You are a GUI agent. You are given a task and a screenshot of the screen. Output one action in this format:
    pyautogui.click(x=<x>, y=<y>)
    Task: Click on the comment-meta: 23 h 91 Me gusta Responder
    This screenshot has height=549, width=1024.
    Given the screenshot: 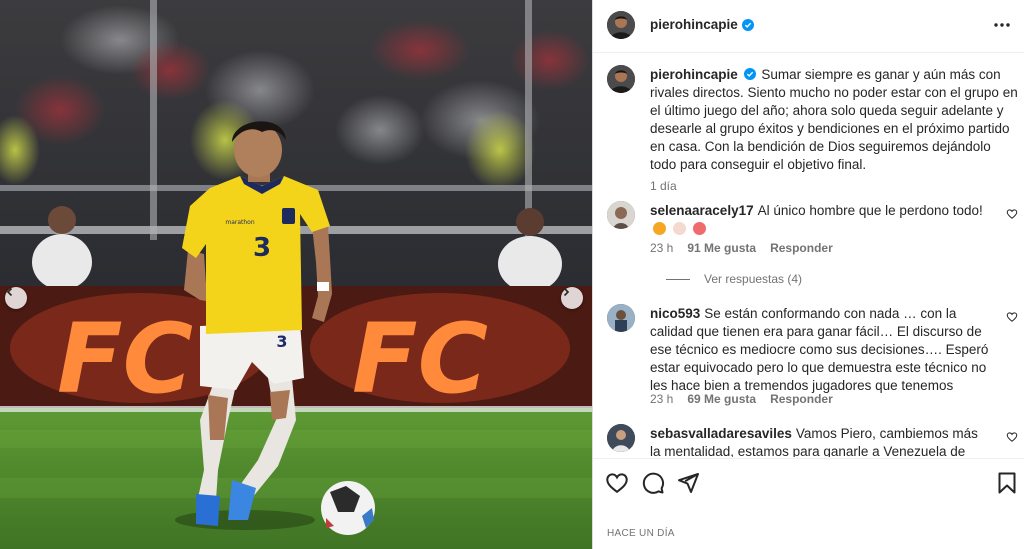 What is the action you would take?
    pyautogui.click(x=741, y=248)
    